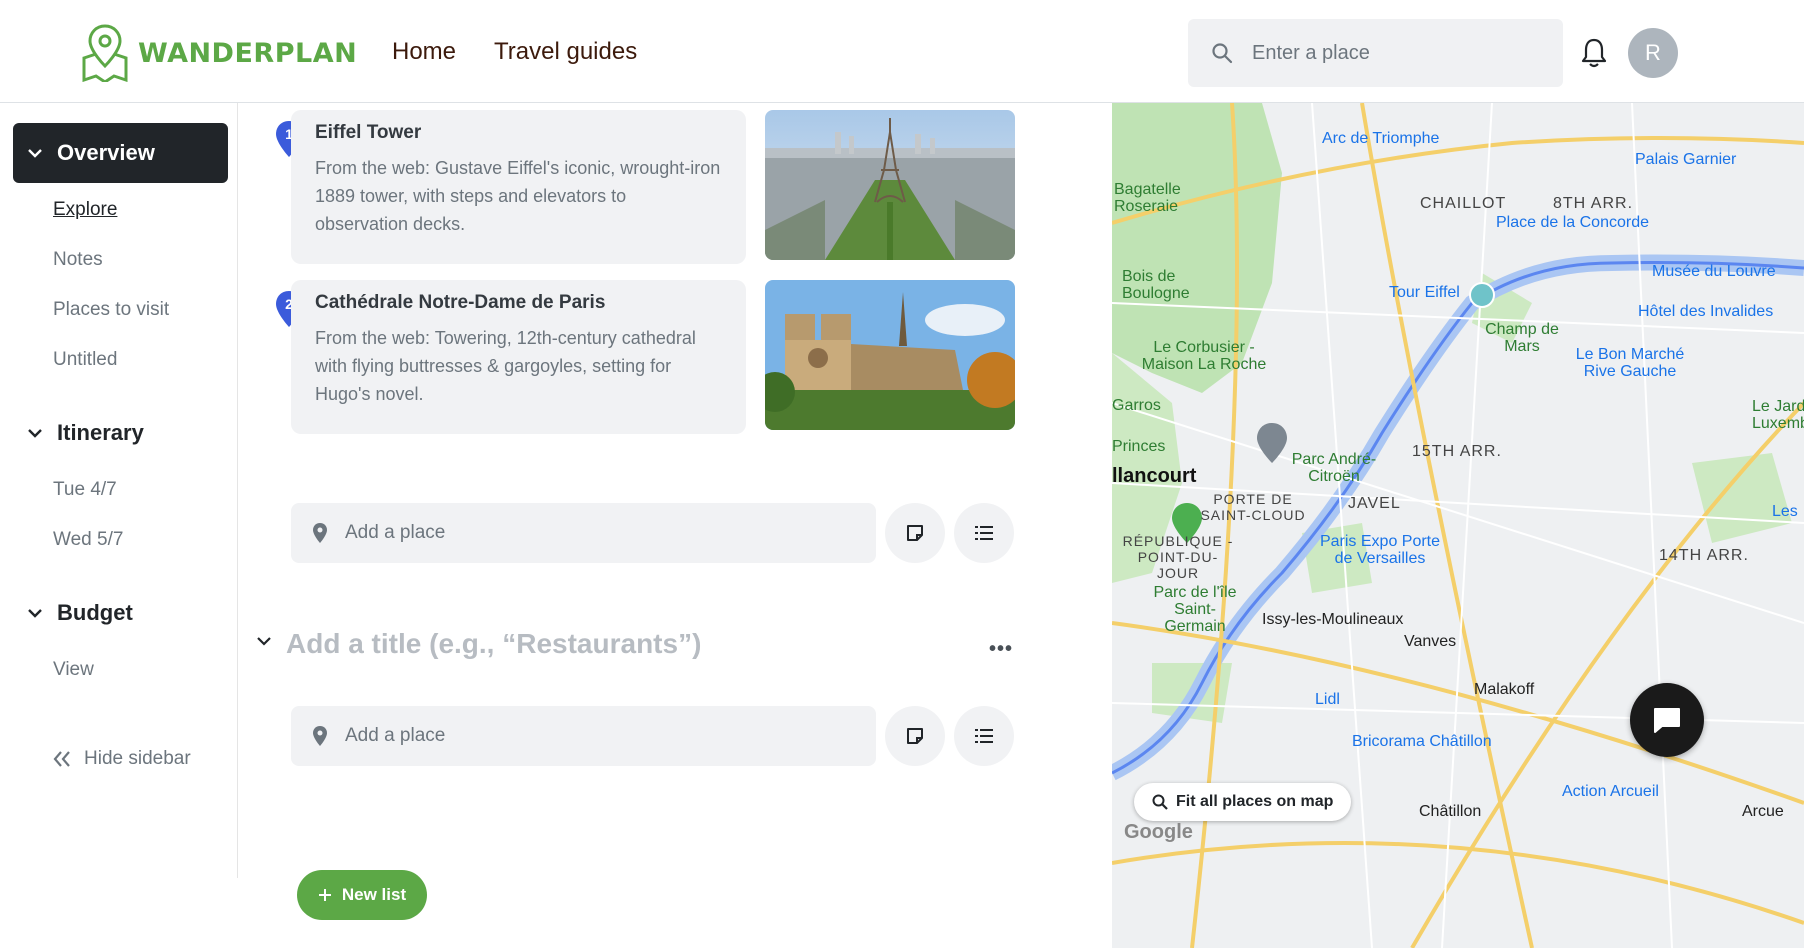 This screenshot has height=948, width=1804. Describe the element at coordinates (1572, 222) in the screenshot. I see `map-label: Place de la Concorde` at that location.